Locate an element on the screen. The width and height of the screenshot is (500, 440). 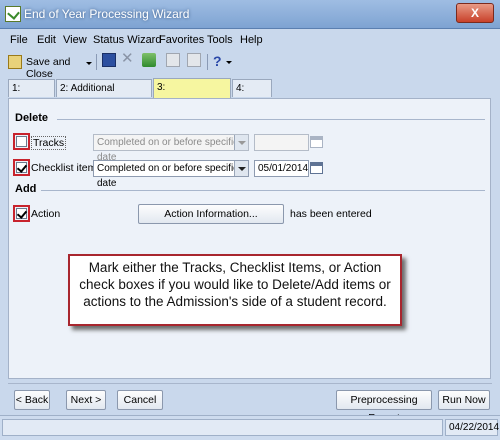
delete-heading: Delete is located at coordinates (32, 118).